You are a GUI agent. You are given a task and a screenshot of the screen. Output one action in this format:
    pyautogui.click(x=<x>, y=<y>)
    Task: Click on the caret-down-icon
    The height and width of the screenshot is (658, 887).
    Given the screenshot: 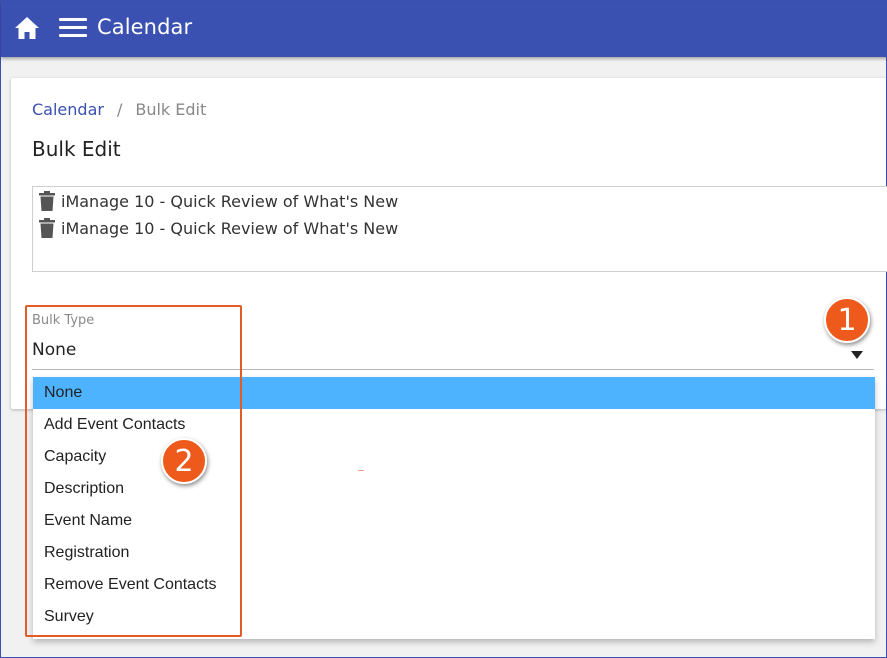 What is the action you would take?
    pyautogui.click(x=857, y=355)
    